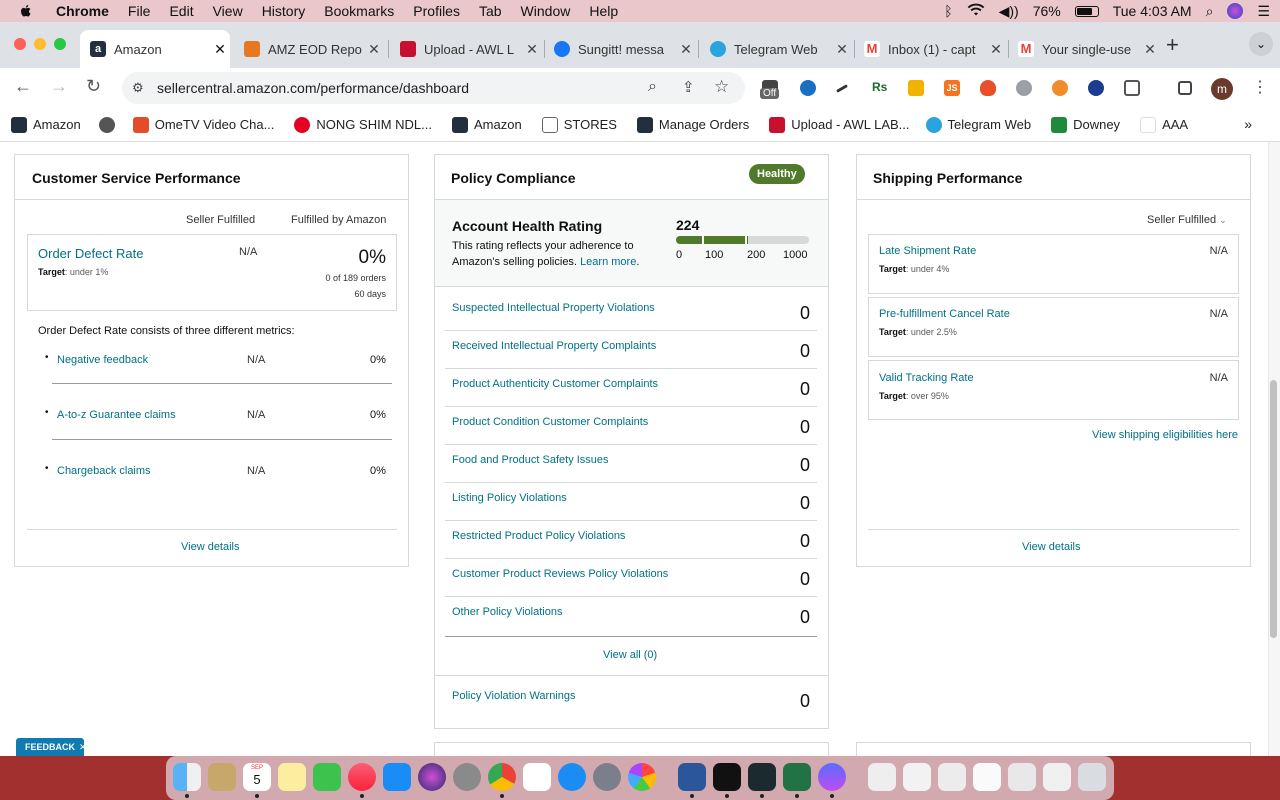 The height and width of the screenshot is (800, 1280). What do you see at coordinates (59, 86) in the screenshot?
I see `forward-arrow-icon: →` at bounding box center [59, 86].